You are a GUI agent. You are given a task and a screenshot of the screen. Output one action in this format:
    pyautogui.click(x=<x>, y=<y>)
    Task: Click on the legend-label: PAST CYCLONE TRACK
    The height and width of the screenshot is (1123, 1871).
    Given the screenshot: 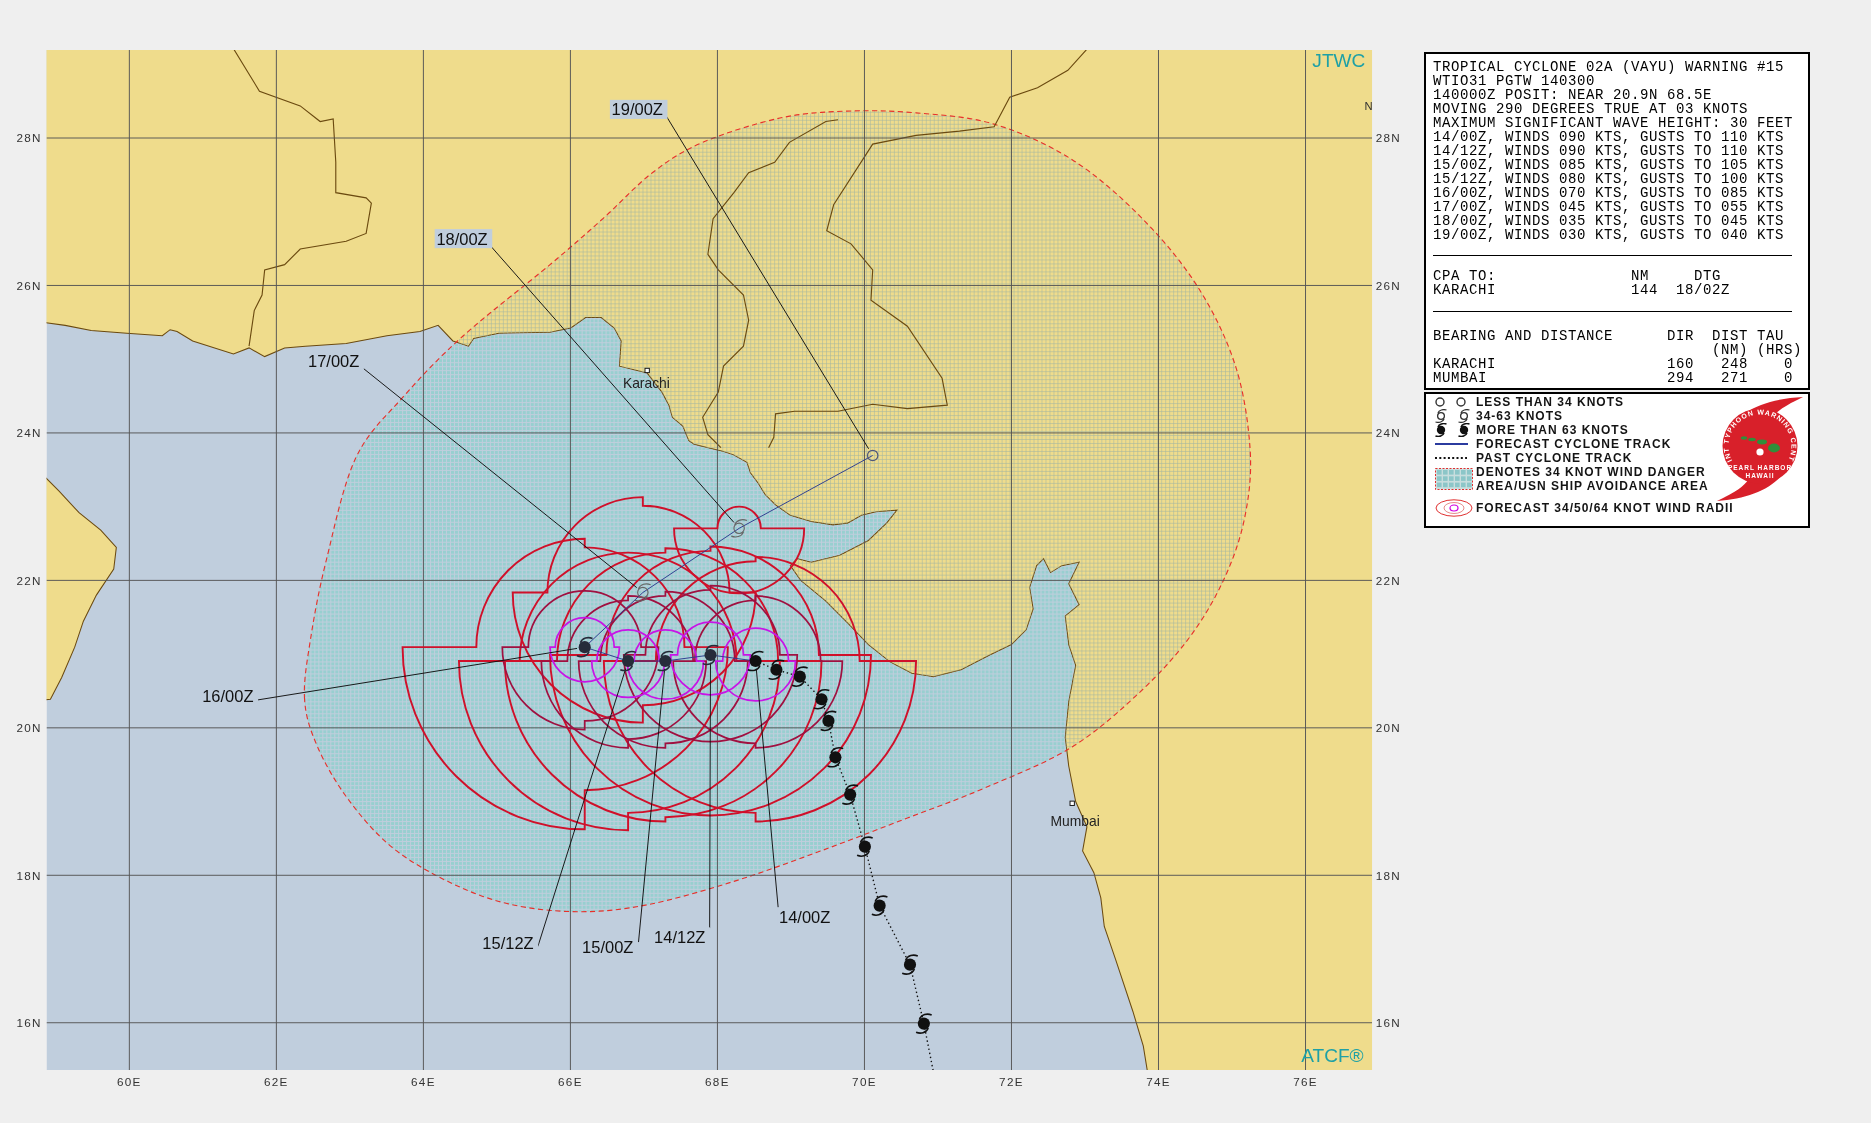 What is the action you would take?
    pyautogui.click(x=1554, y=458)
    